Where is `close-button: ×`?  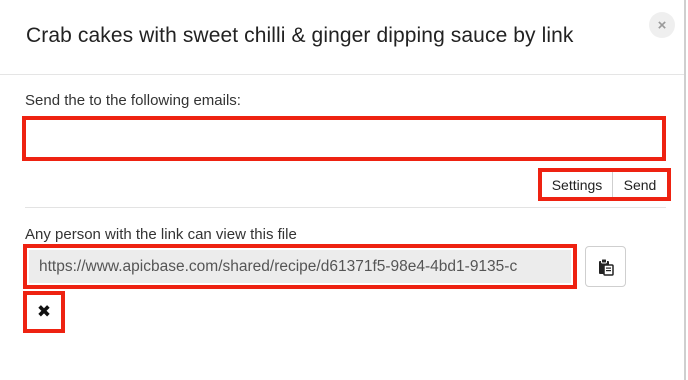 close-button: × is located at coordinates (662, 25).